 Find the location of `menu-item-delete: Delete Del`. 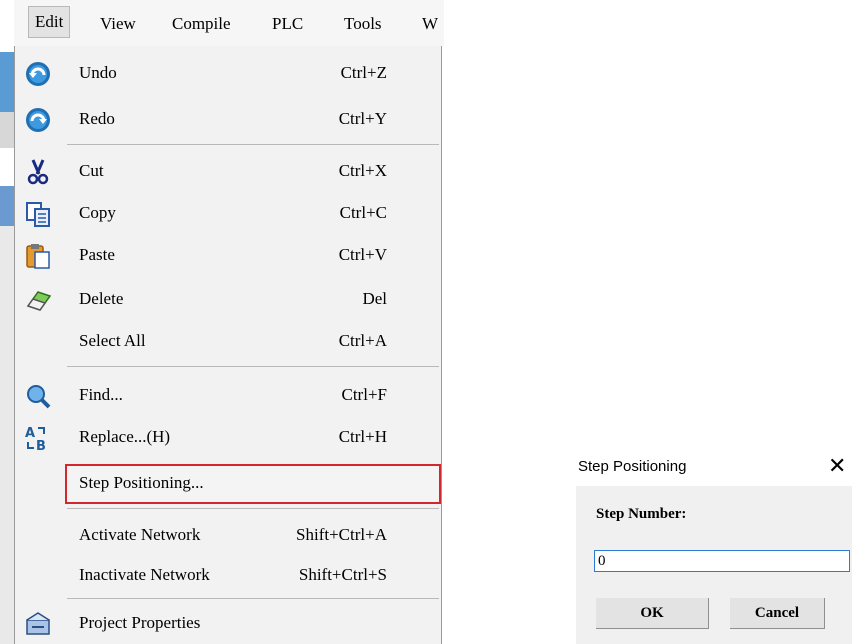

menu-item-delete: Delete Del is located at coordinates (227, 300).